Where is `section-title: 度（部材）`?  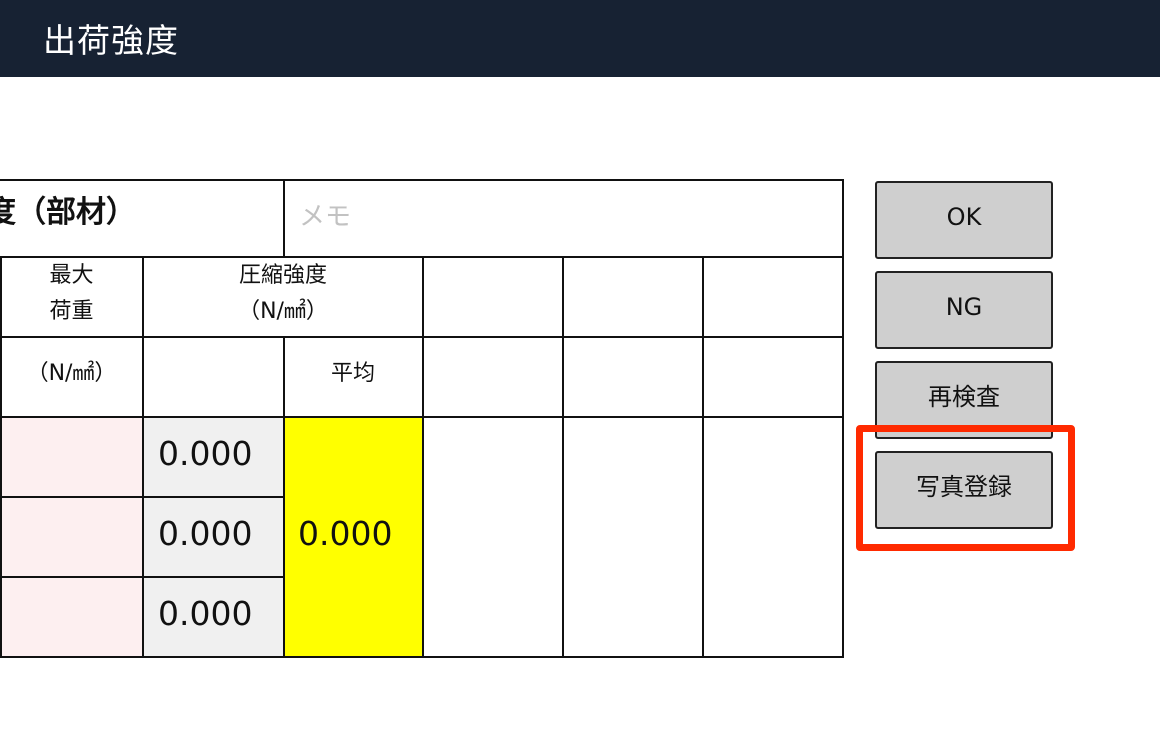
section-title: 度（部材） is located at coordinates (68, 212).